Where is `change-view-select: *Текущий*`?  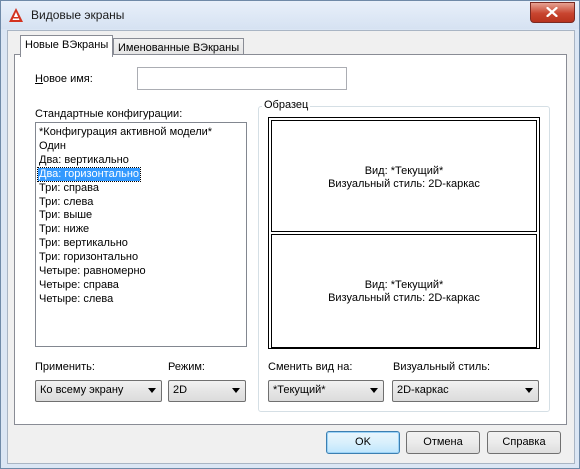
change-view-select: *Текущий* is located at coordinates (326, 391).